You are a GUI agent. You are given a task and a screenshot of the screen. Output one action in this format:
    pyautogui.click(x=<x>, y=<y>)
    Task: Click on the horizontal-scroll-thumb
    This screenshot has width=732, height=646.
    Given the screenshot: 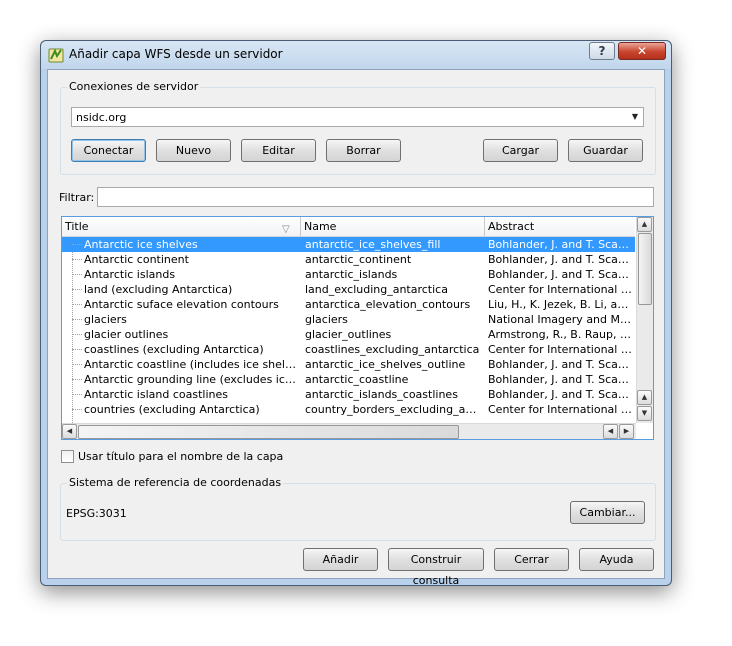 What is the action you would take?
    pyautogui.click(x=268, y=432)
    